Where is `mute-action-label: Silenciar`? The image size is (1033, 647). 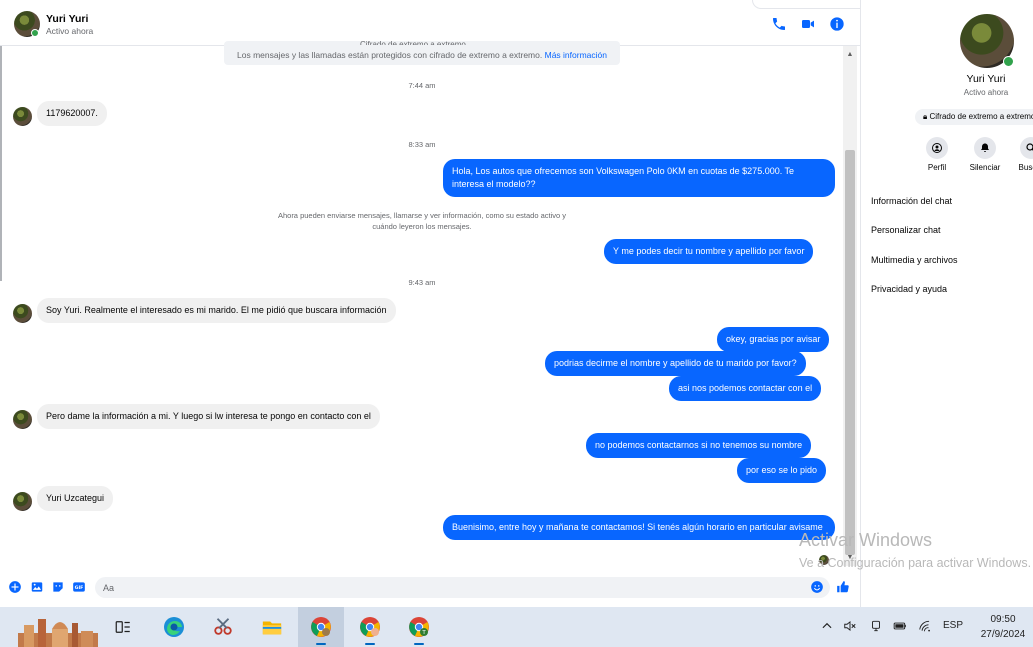
mute-action-label: Silenciar is located at coordinates (985, 167).